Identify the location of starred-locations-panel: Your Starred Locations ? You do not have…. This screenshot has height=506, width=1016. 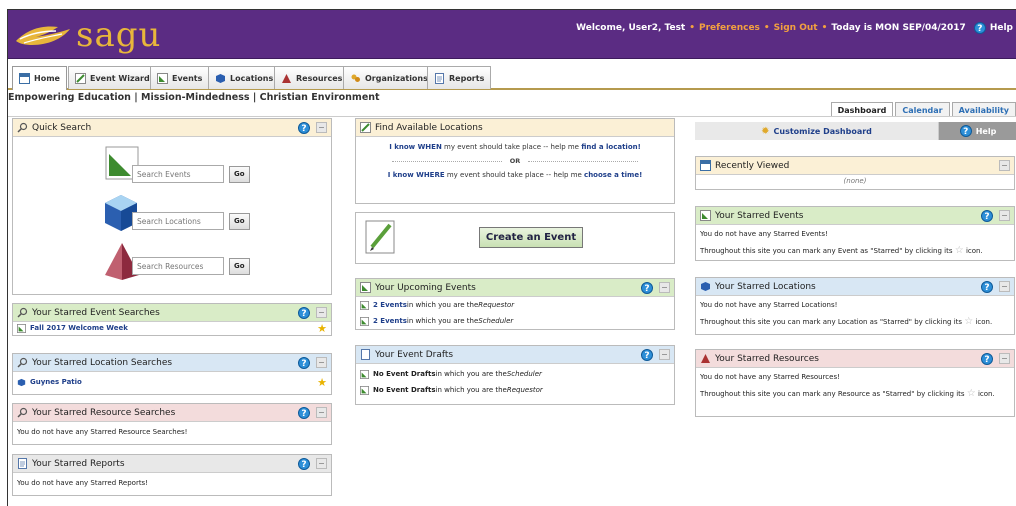
(855, 306).